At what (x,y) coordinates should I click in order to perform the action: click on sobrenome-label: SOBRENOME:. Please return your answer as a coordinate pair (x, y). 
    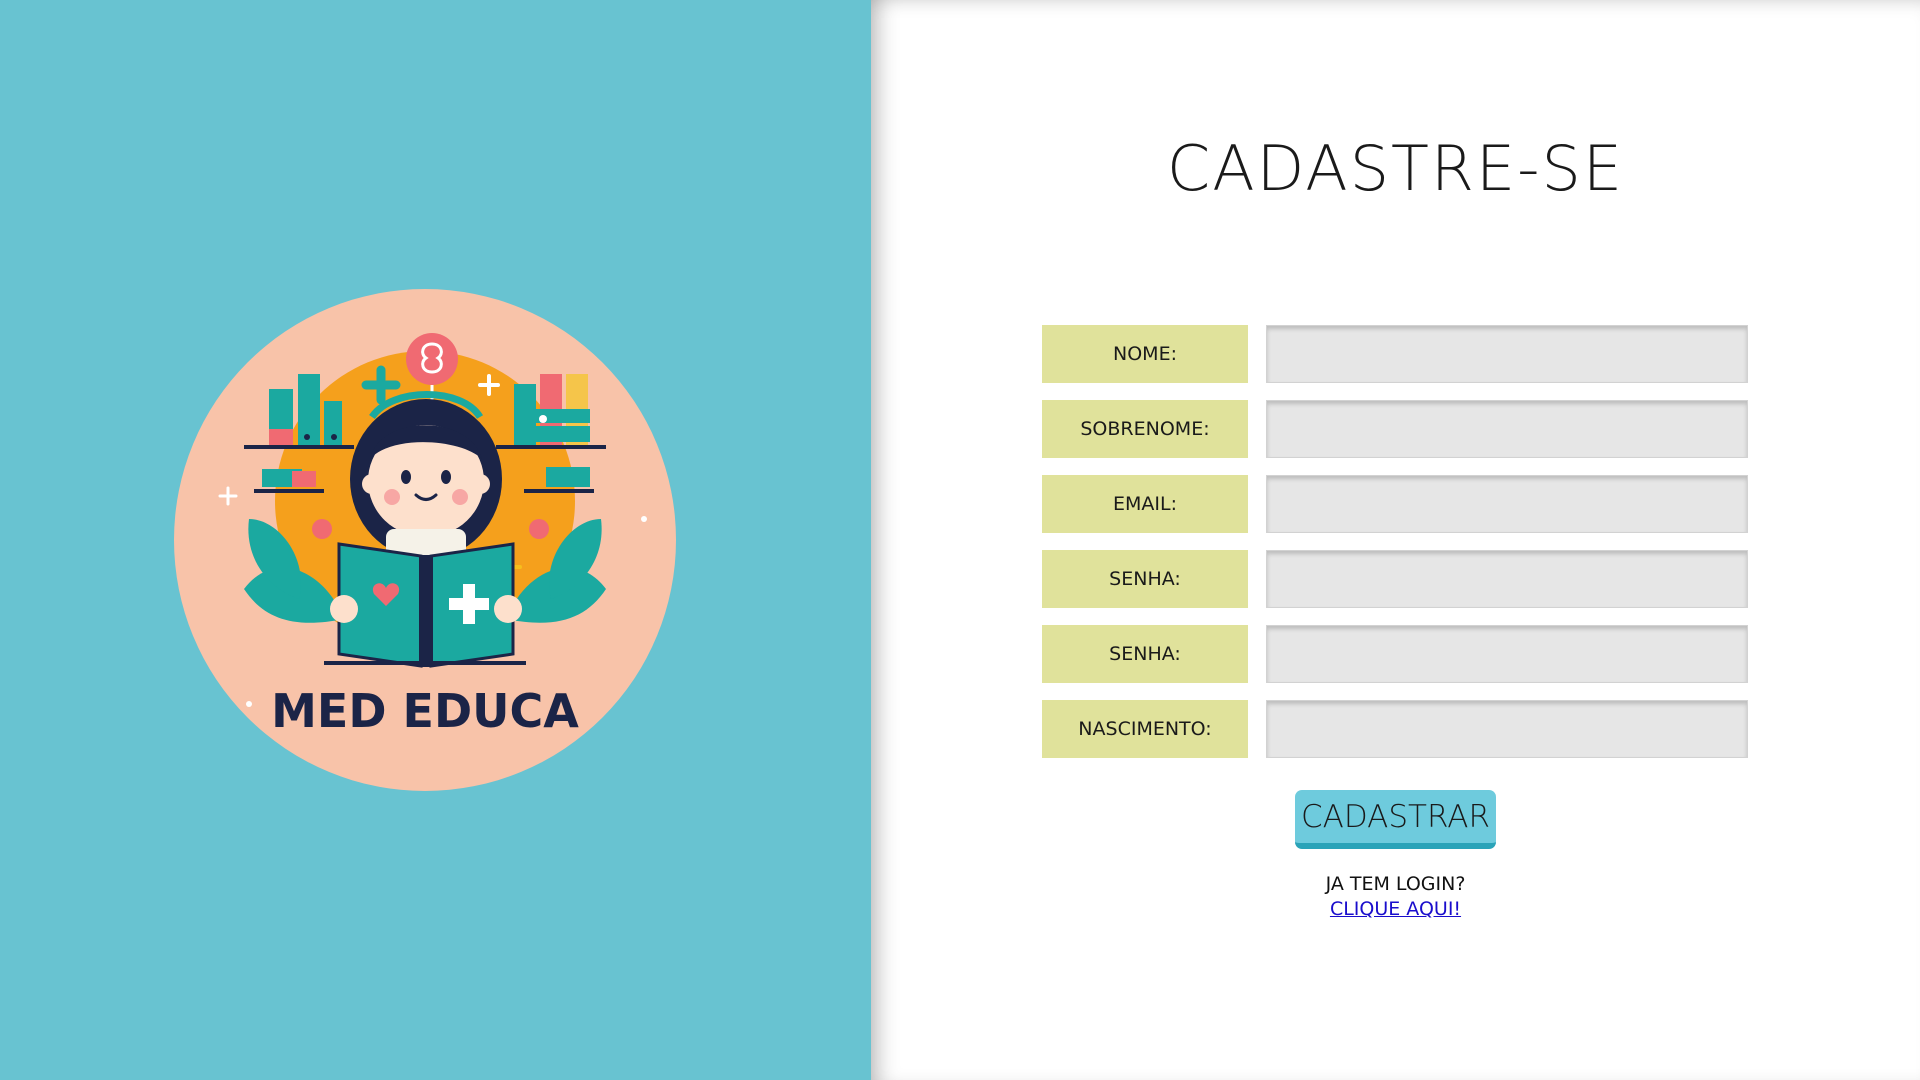
    Looking at the image, I should click on (1145, 429).